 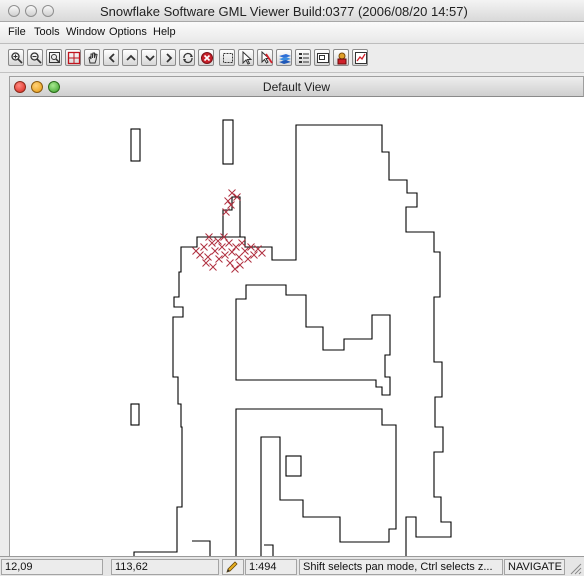 I want to click on pan-button, so click(x=92, y=57).